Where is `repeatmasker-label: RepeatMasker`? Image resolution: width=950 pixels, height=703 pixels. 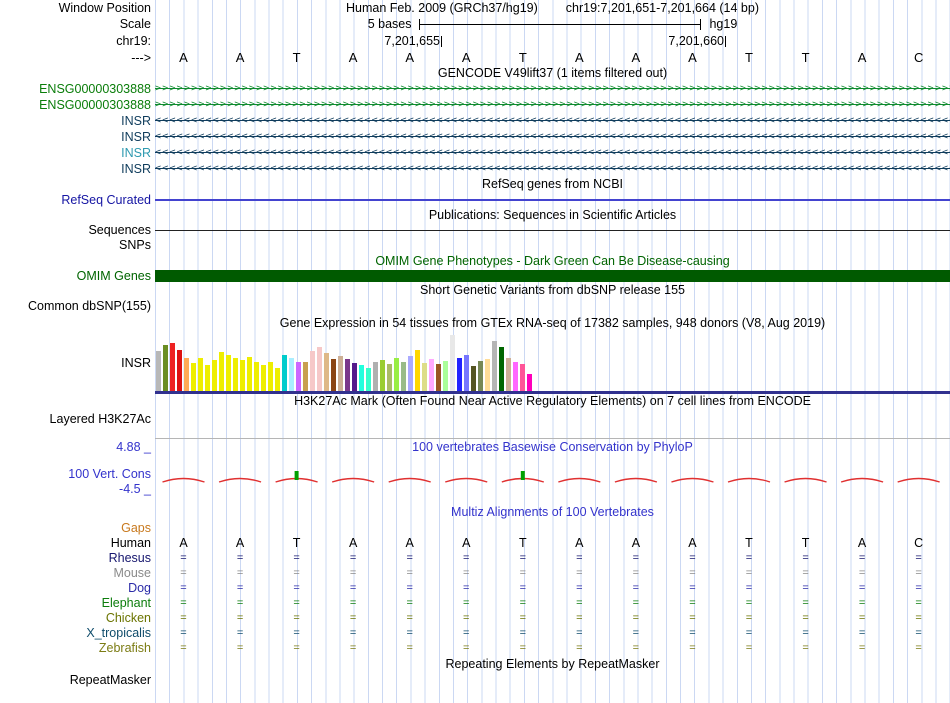
repeatmasker-label: RepeatMasker is located at coordinates (77, 680).